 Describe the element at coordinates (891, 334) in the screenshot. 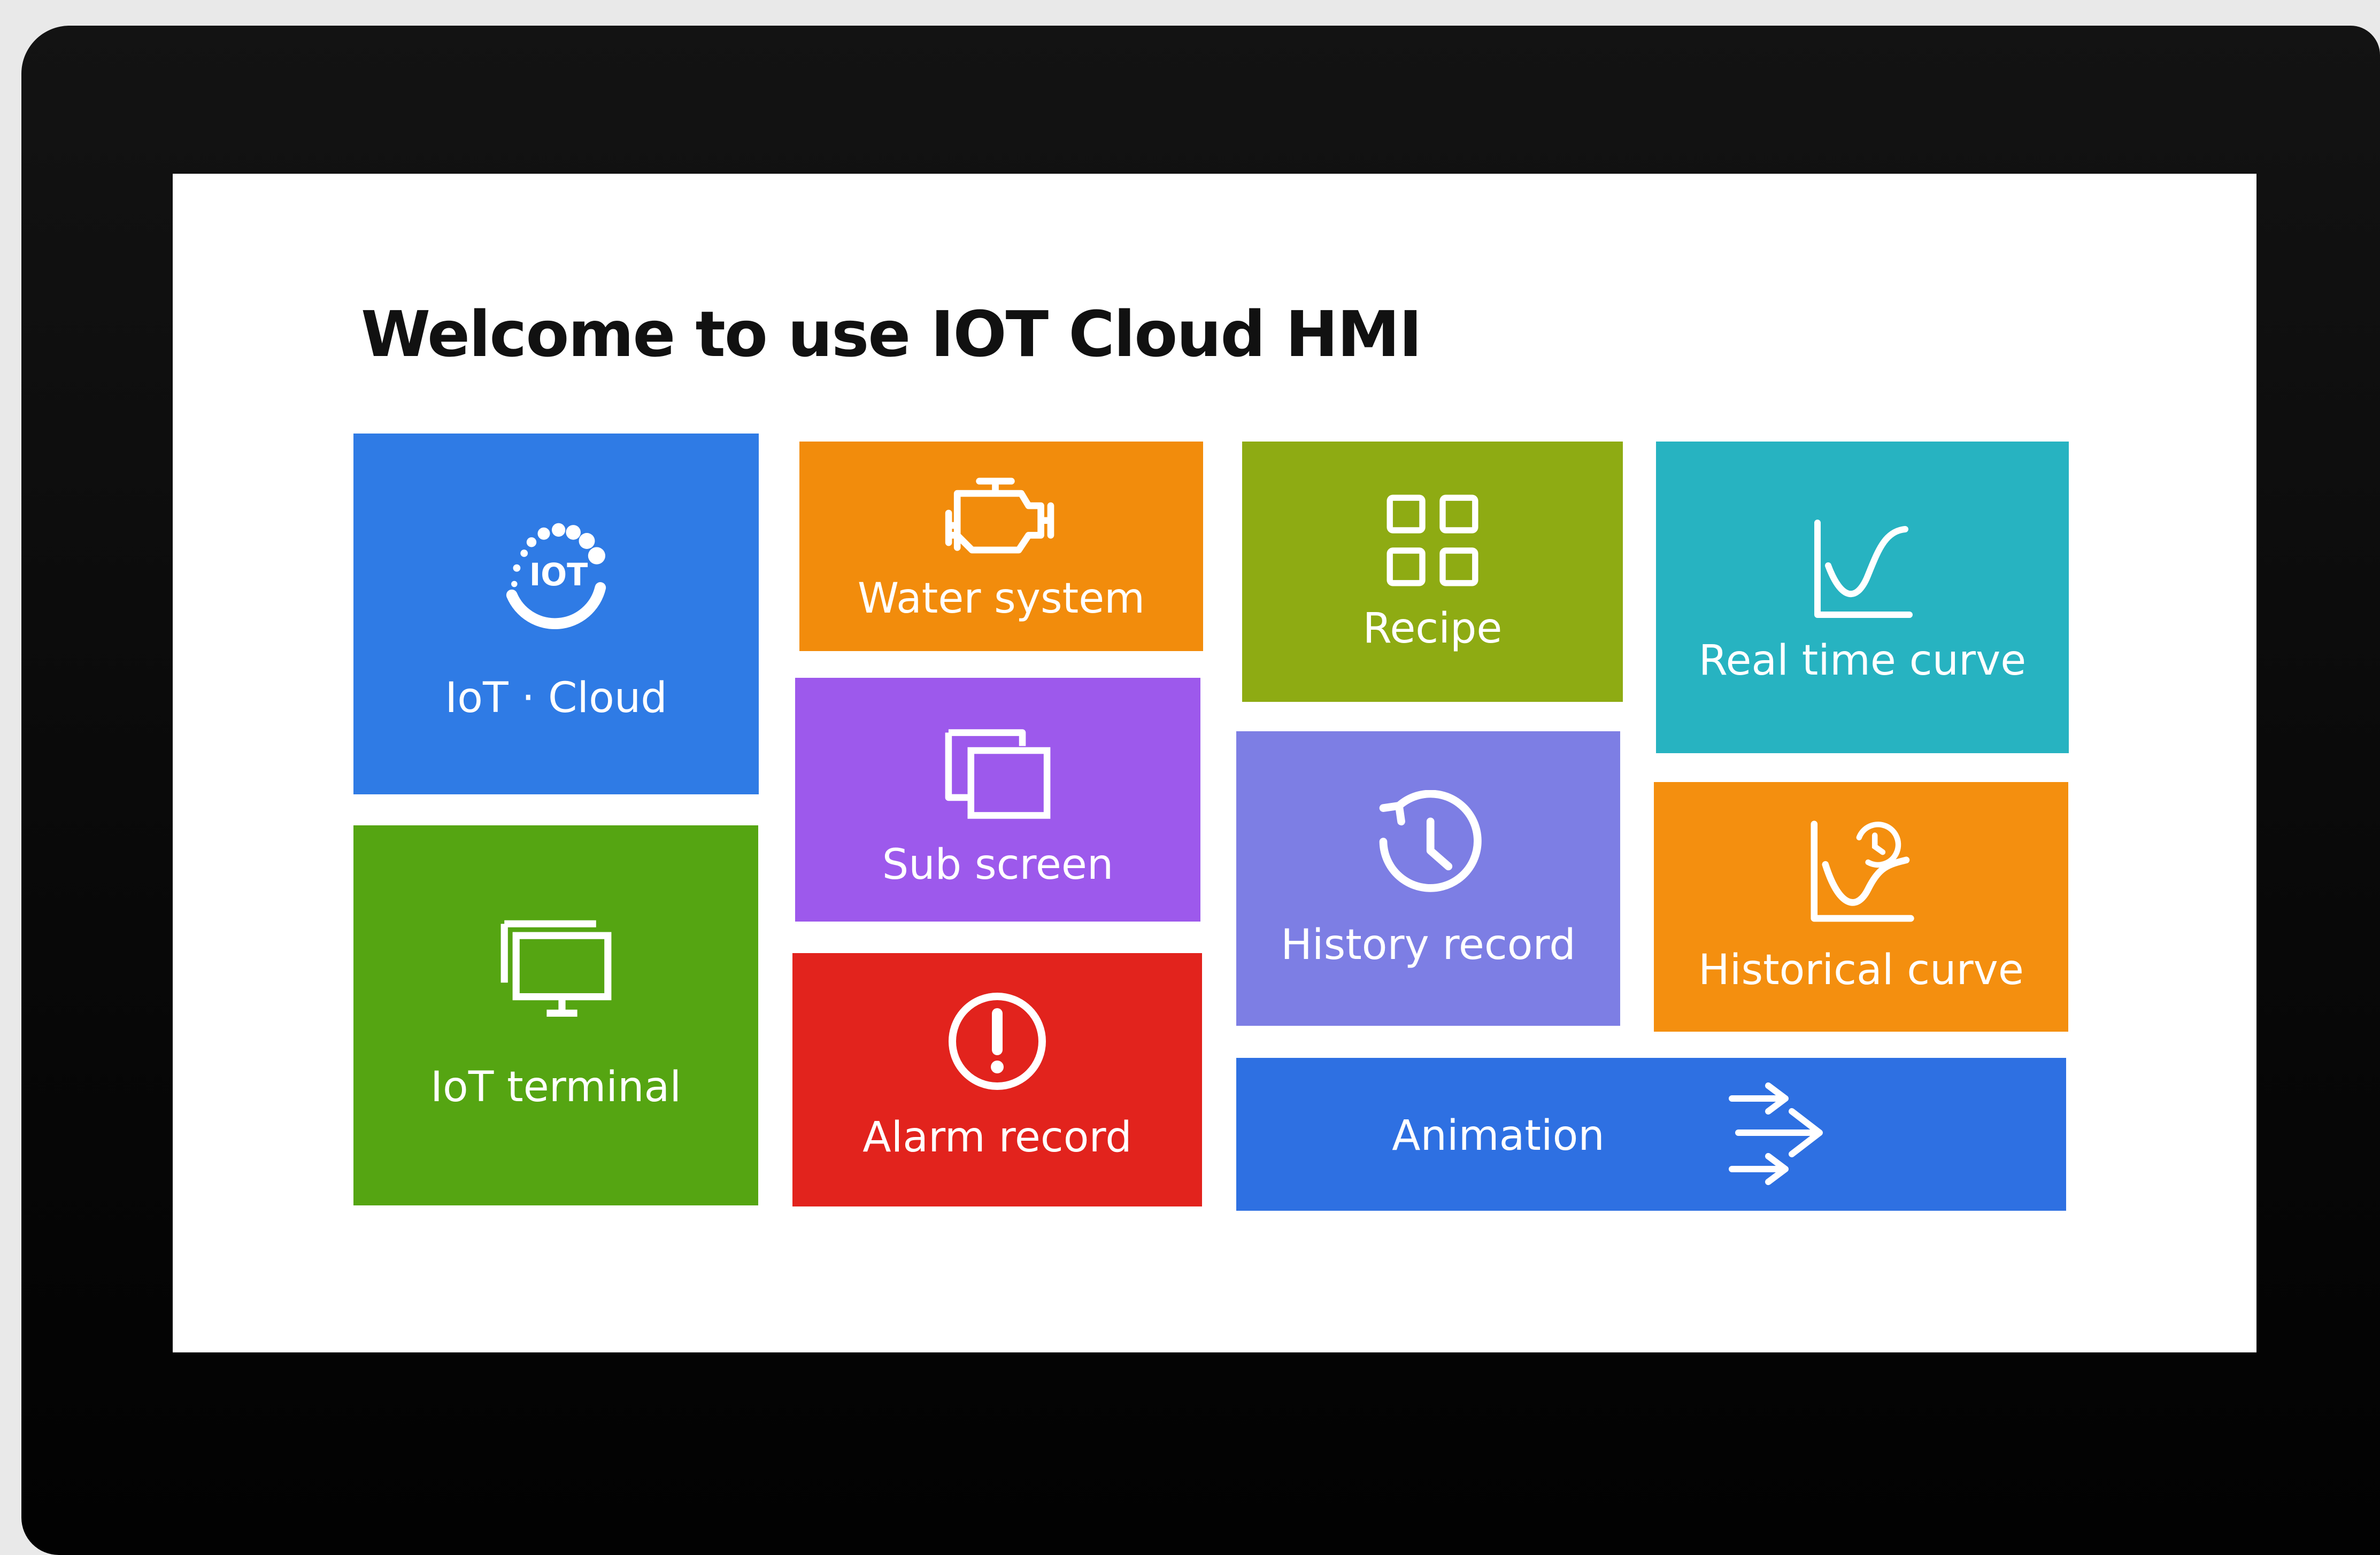

I see `page-title: Welcome to use IOT Cloud HMI` at that location.